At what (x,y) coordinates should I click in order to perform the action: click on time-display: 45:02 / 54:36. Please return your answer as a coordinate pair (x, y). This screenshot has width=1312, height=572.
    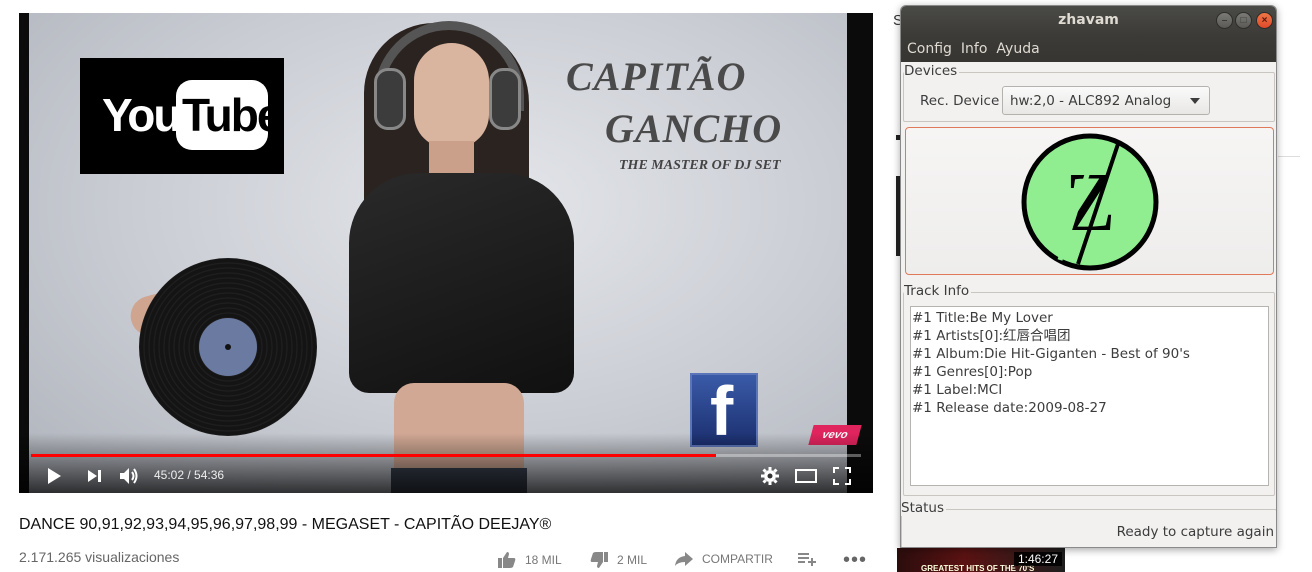
    Looking at the image, I should click on (189, 475).